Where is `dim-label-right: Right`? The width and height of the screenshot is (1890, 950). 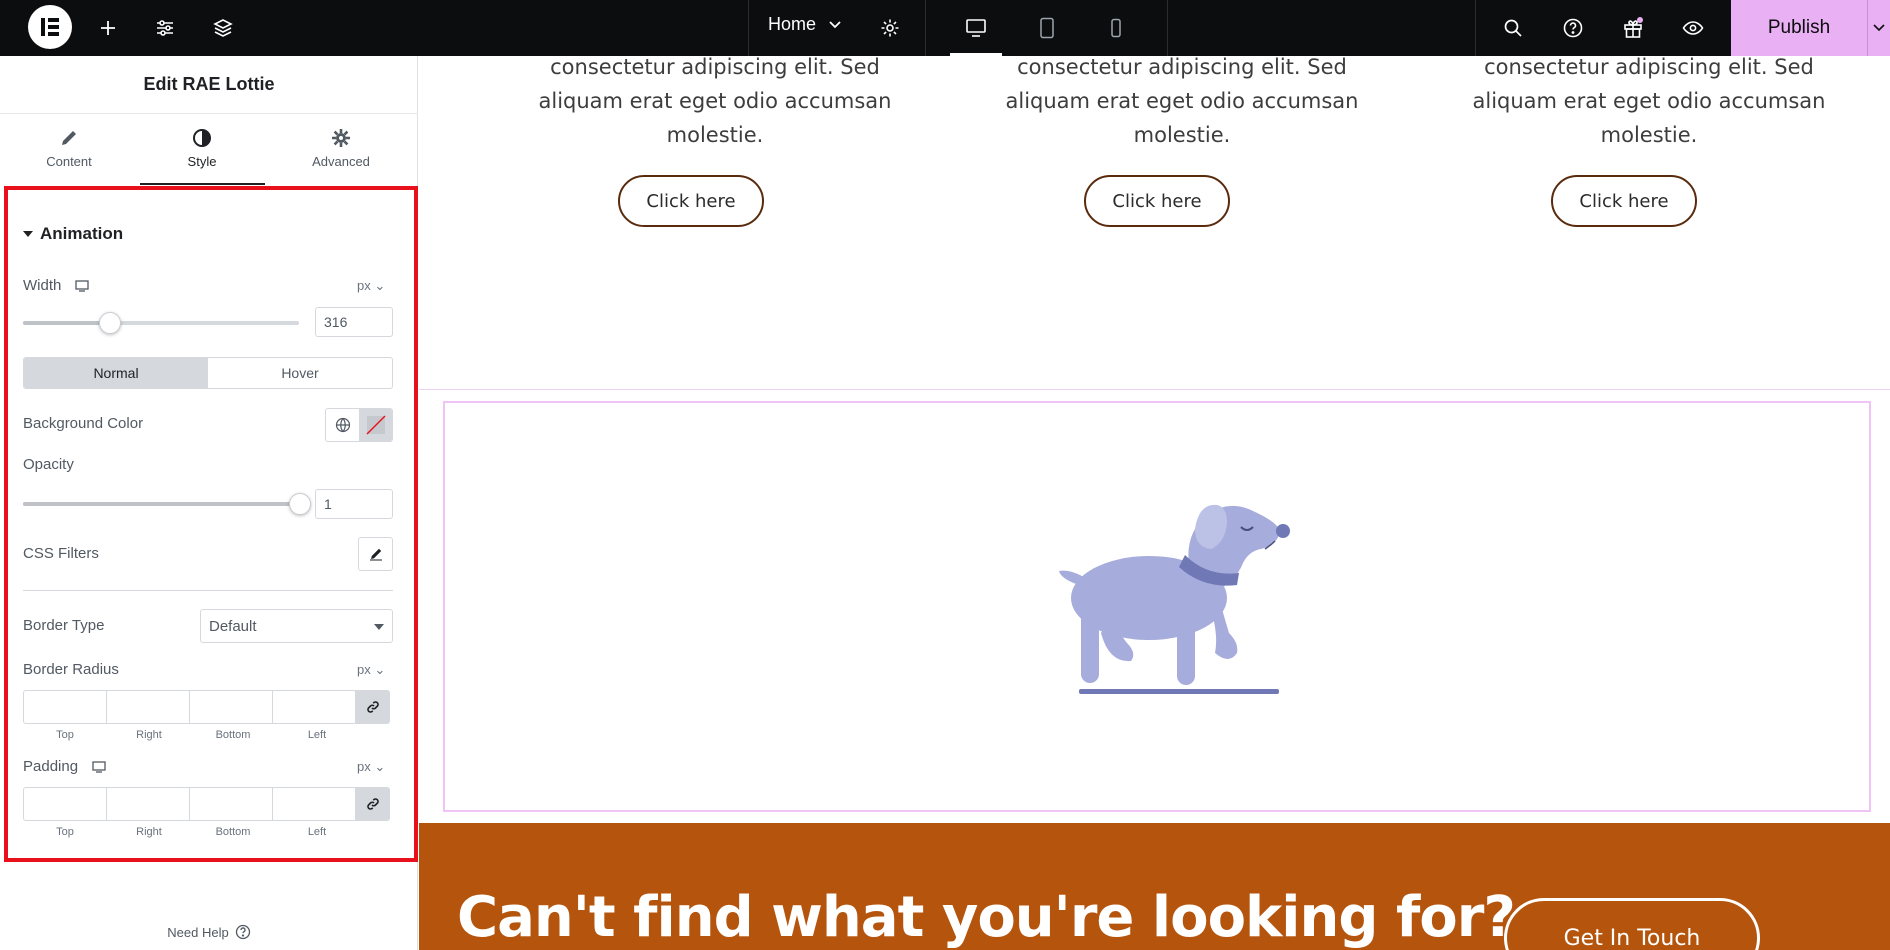 dim-label-right: Right is located at coordinates (149, 832).